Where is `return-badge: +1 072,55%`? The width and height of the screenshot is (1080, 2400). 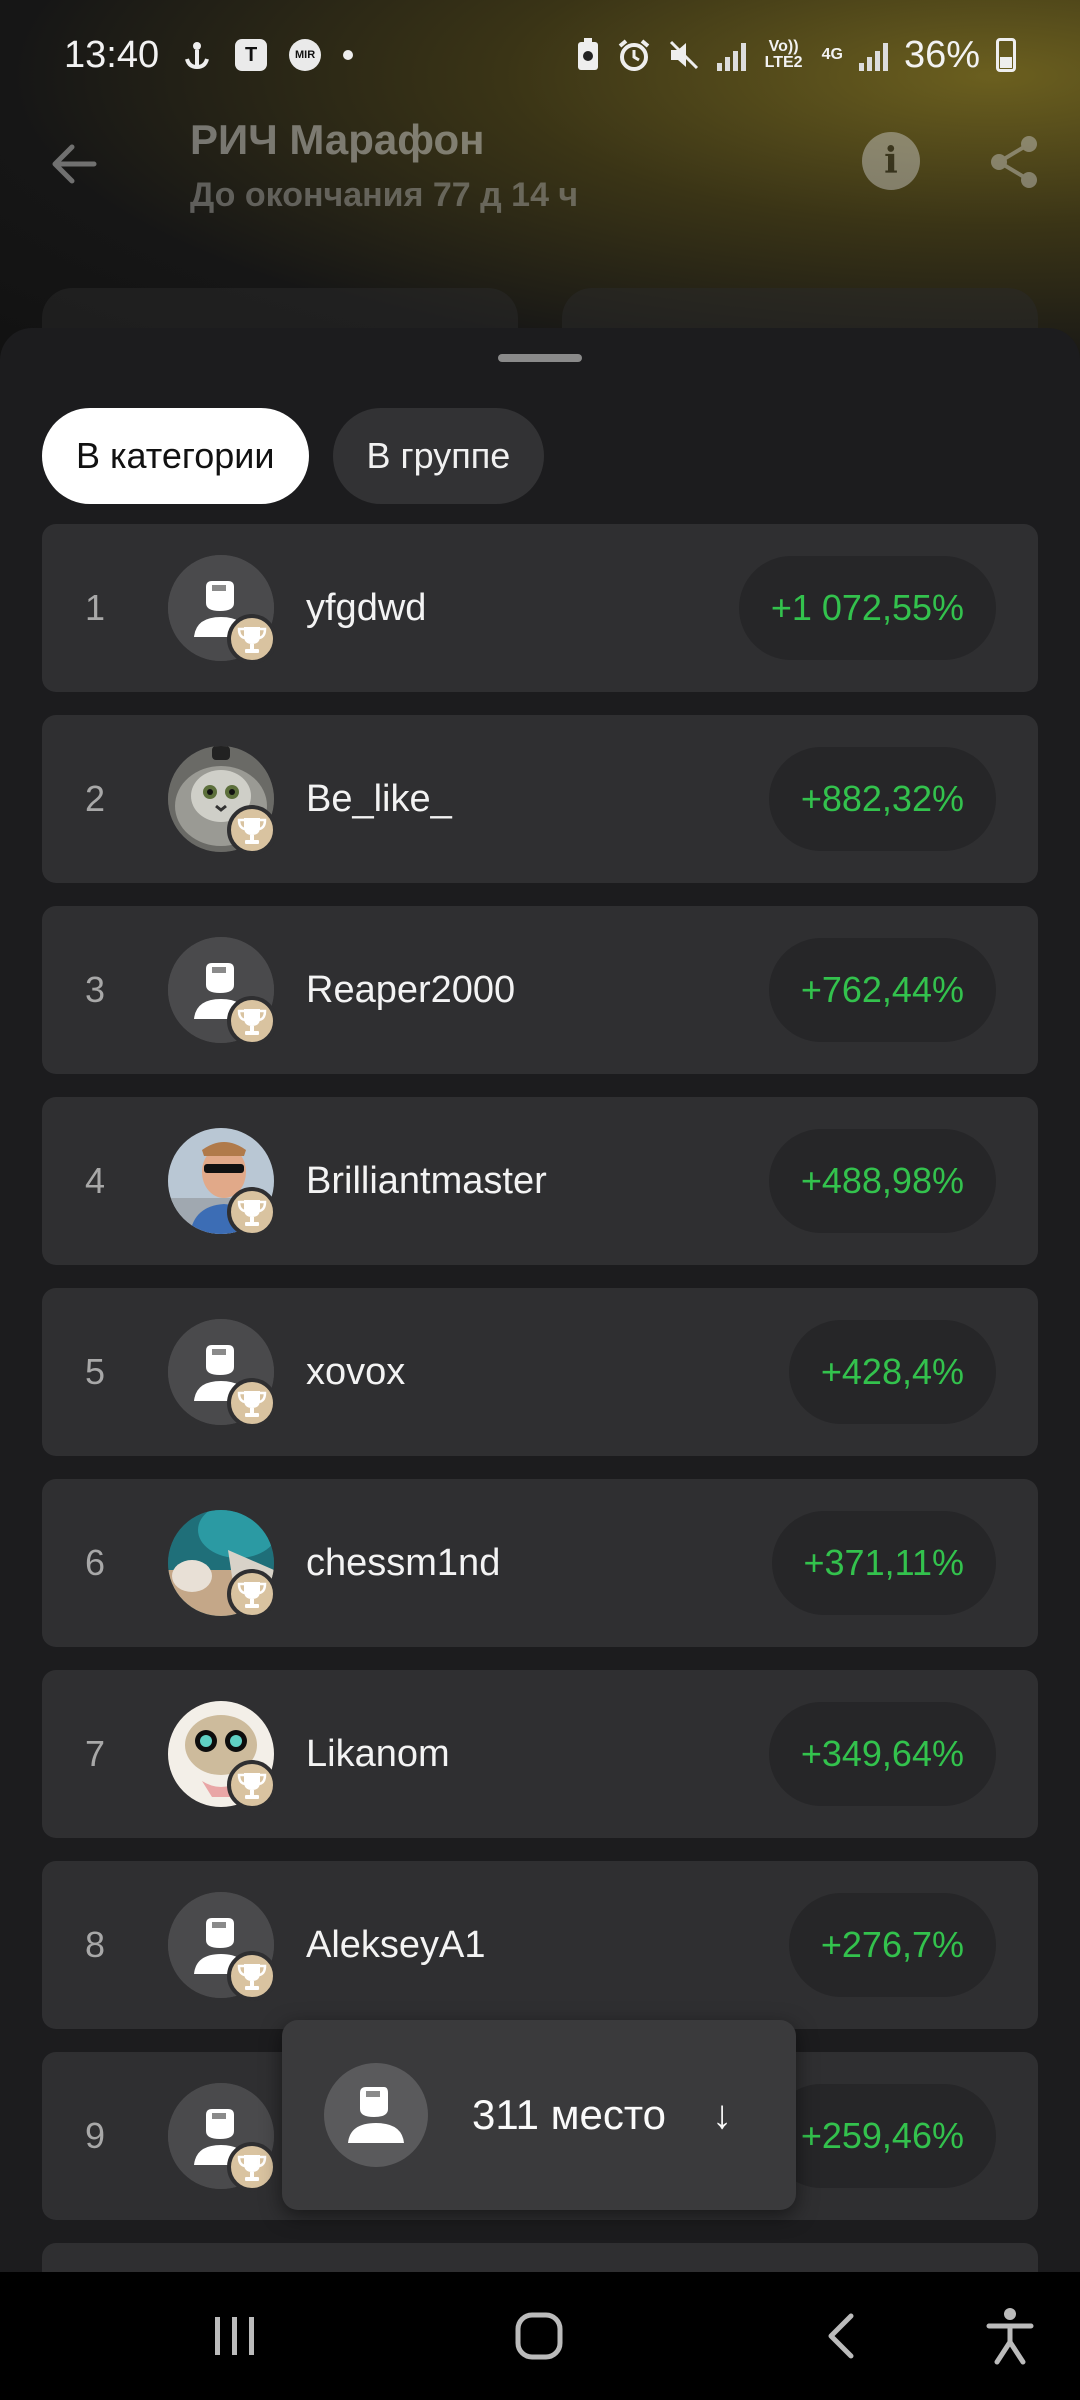 return-badge: +1 072,55% is located at coordinates (867, 608).